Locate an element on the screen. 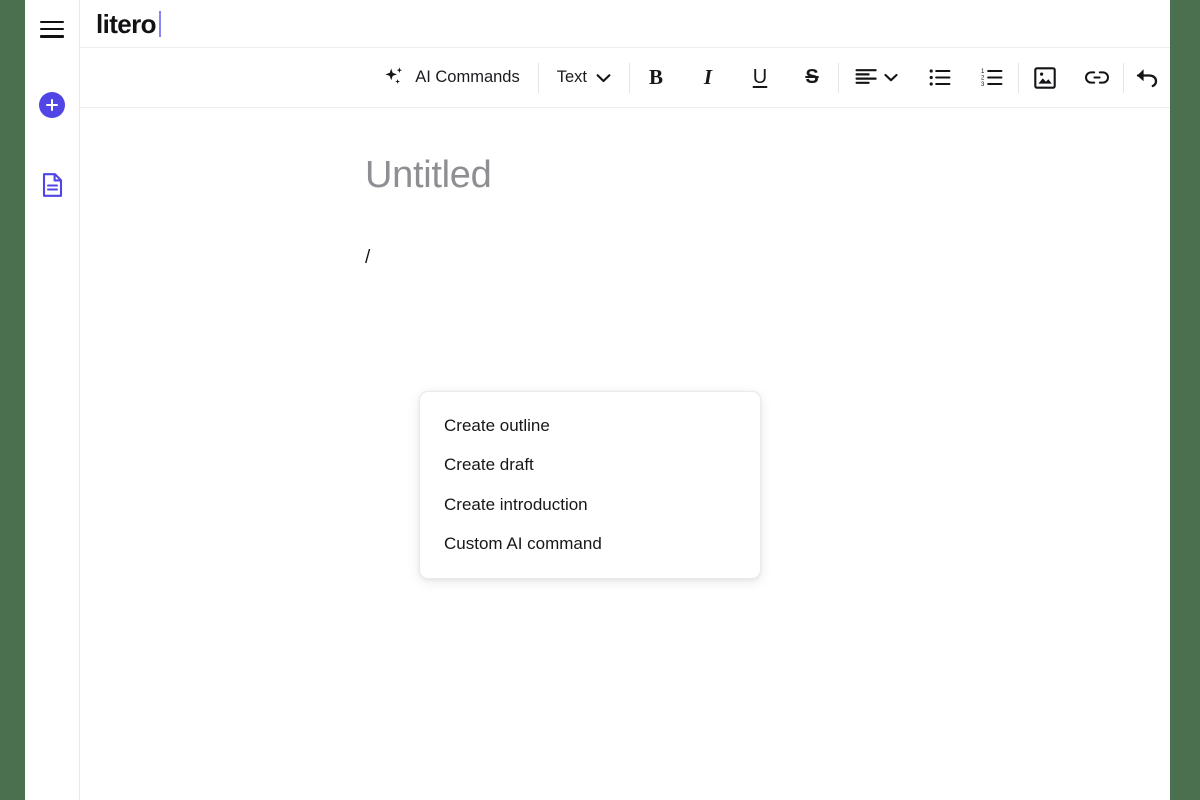  svg-text: 2 is located at coordinates (983, 79).